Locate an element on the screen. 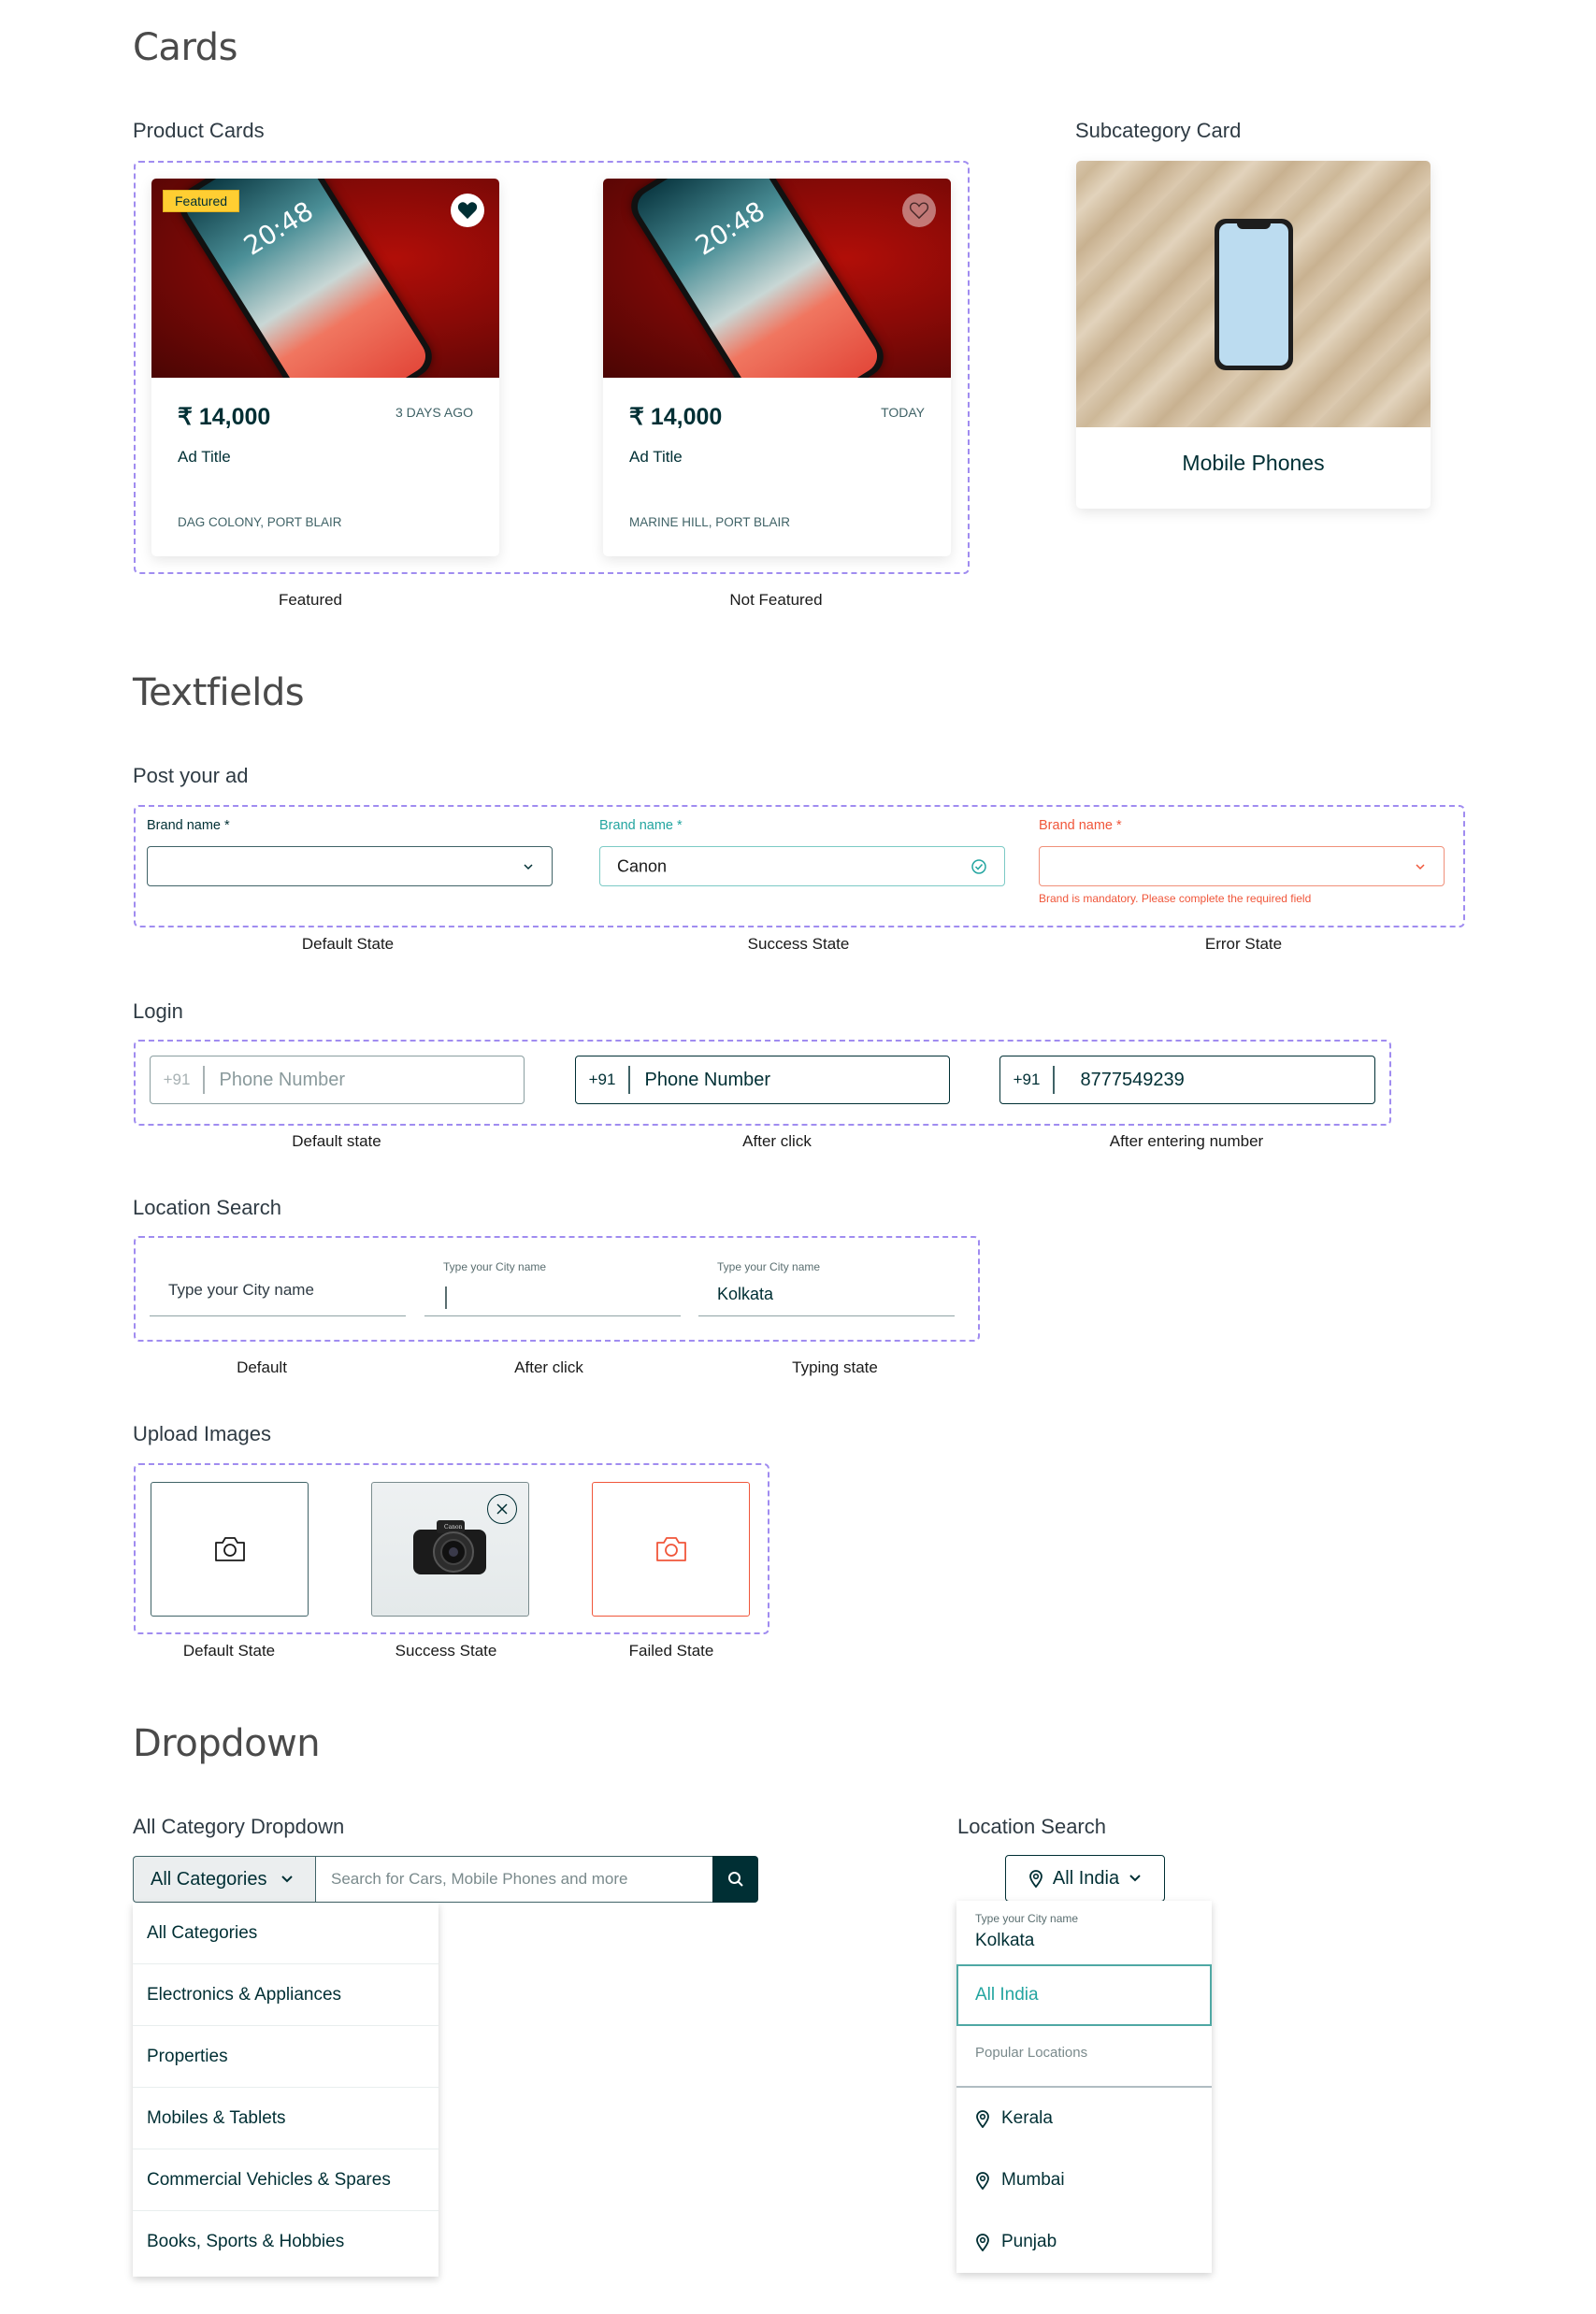  phone-value: 8777549239 is located at coordinates (1132, 1079).